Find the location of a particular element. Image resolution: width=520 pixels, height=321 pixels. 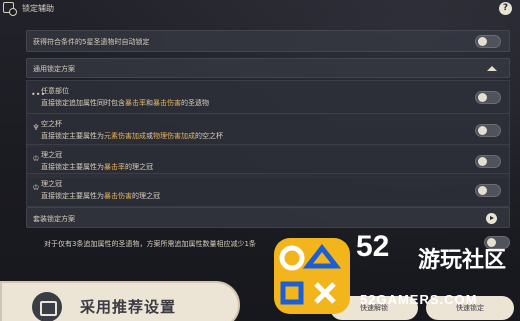

watermark-number: 52 is located at coordinates (373, 246).